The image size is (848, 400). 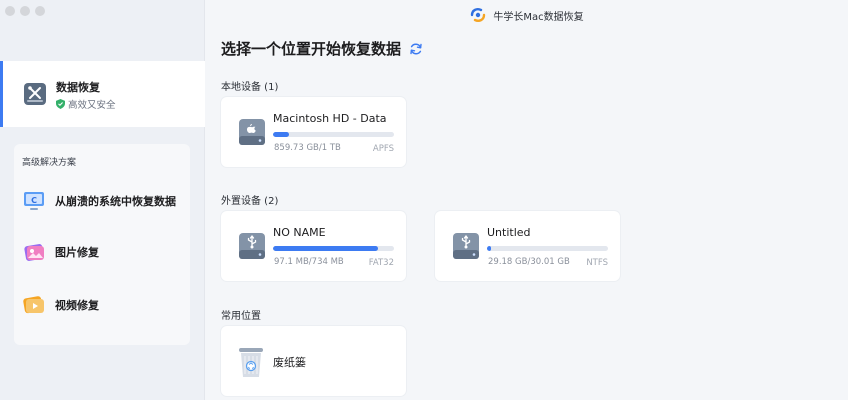 What do you see at coordinates (1, 94) in the screenshot?
I see `active-indicator` at bounding box center [1, 94].